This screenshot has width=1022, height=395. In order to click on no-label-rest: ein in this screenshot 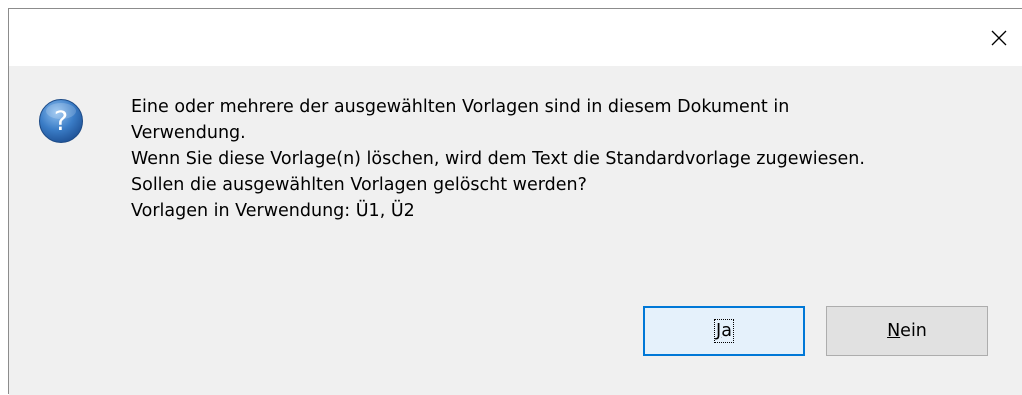, I will do `click(913, 331)`.